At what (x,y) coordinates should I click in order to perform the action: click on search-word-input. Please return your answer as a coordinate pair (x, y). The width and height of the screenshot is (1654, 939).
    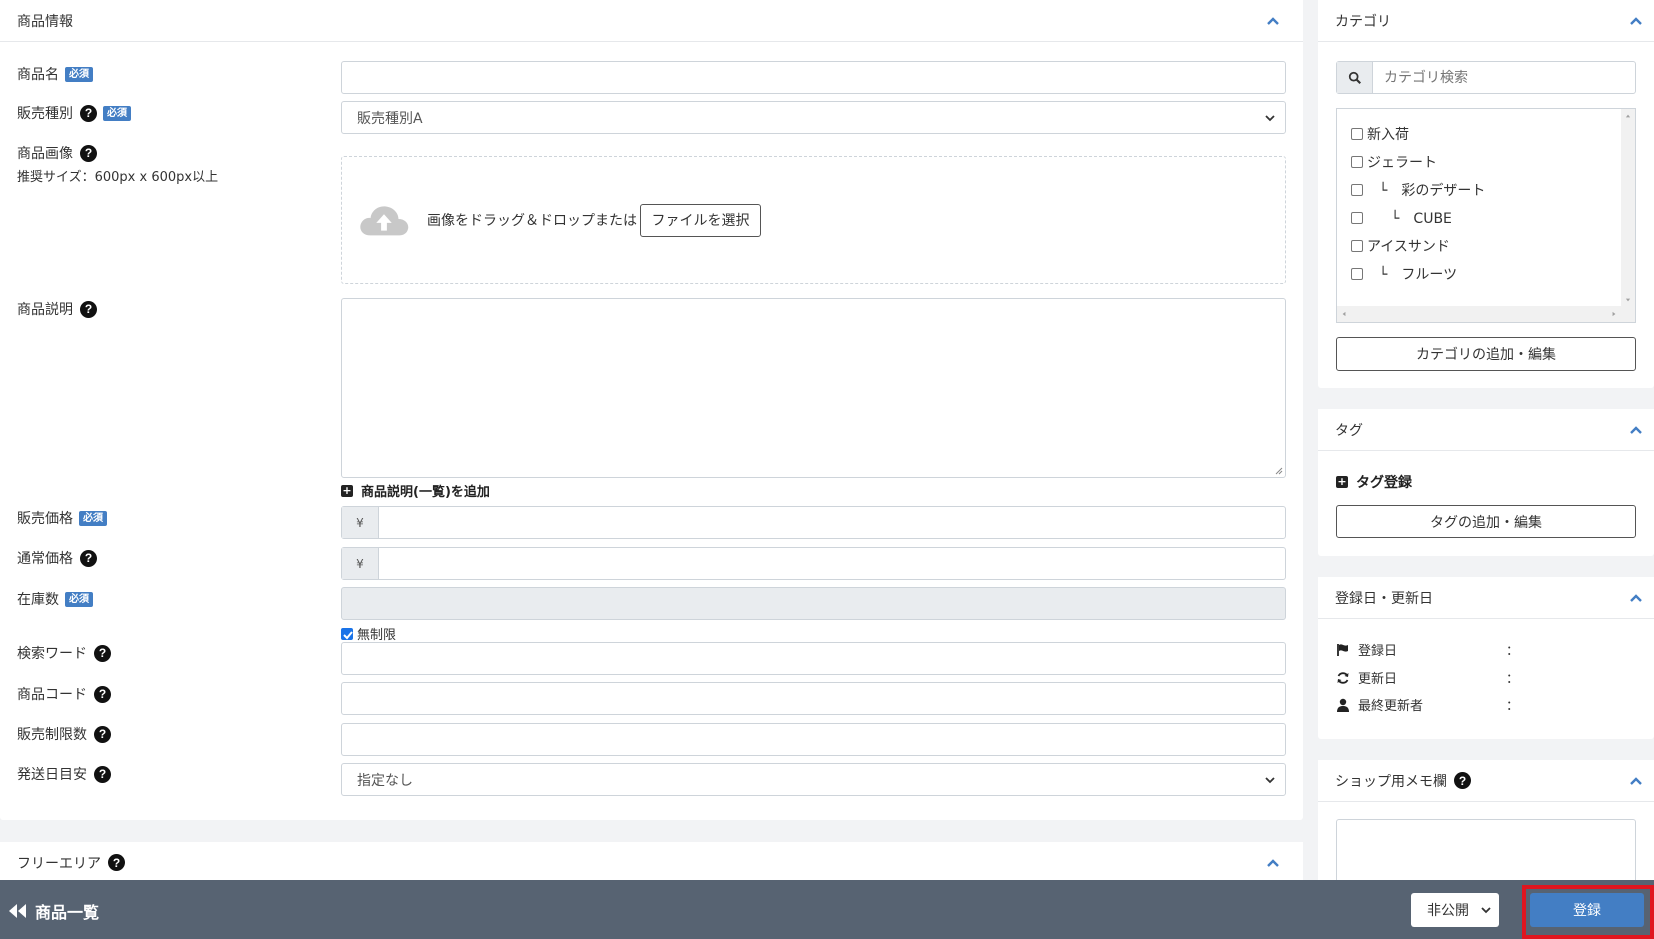
    Looking at the image, I should click on (813, 658).